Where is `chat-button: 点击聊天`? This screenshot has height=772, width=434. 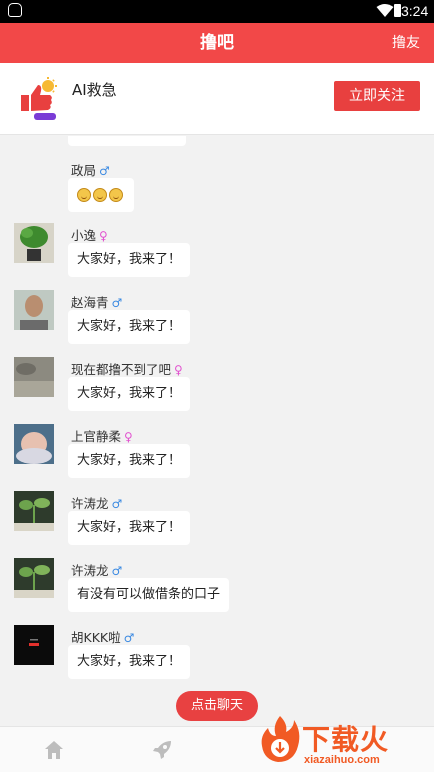
chat-button: 点击聊天 is located at coordinates (217, 706).